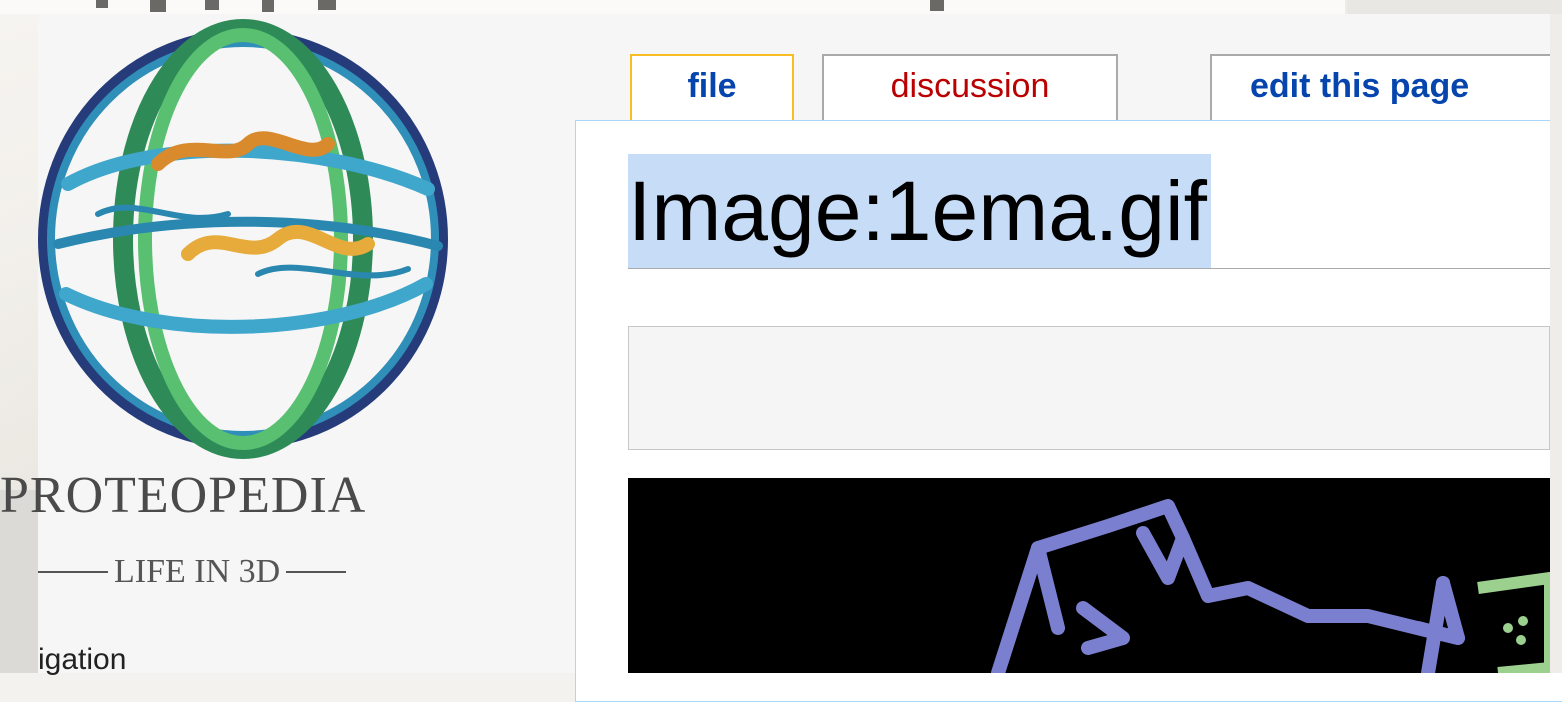 The height and width of the screenshot is (702, 1562). I want to click on slide-corner-panel, so click(1454, 7).